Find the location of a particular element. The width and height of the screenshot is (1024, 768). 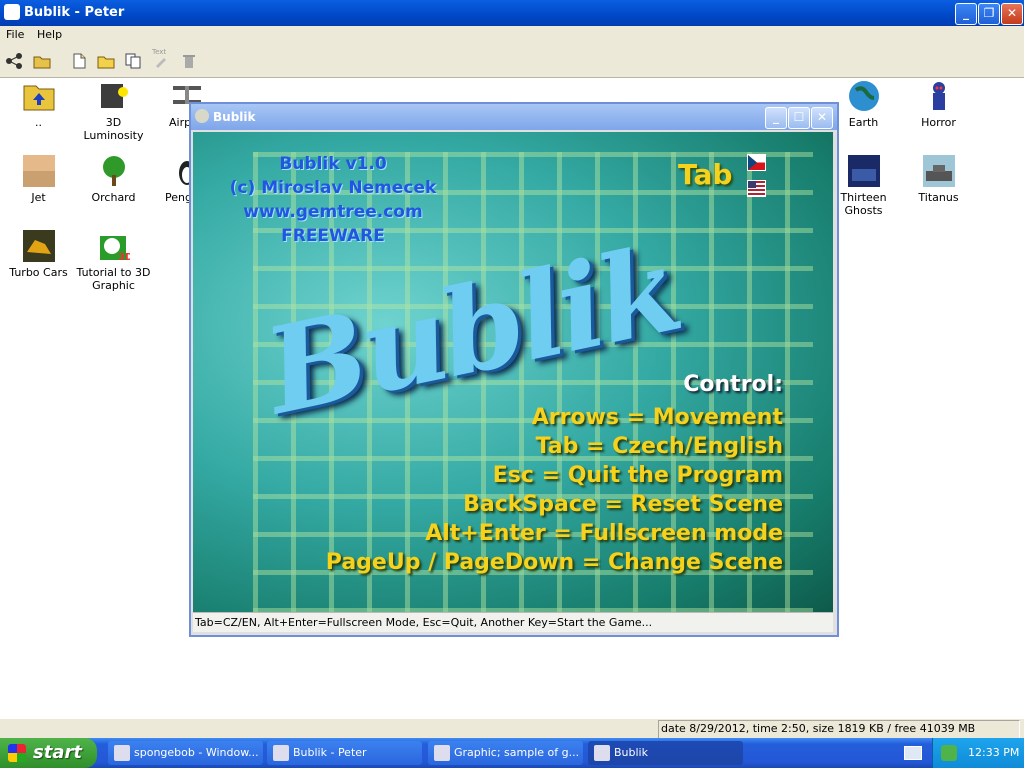

control-line: BackSpace = Reset Scene is located at coordinates (623, 504).